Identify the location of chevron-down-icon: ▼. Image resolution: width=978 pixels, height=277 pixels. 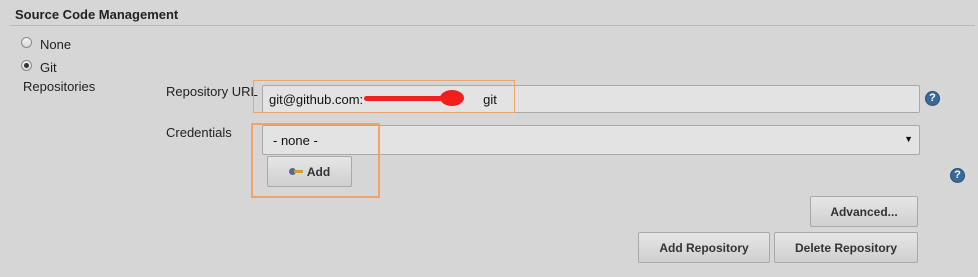
(908, 139).